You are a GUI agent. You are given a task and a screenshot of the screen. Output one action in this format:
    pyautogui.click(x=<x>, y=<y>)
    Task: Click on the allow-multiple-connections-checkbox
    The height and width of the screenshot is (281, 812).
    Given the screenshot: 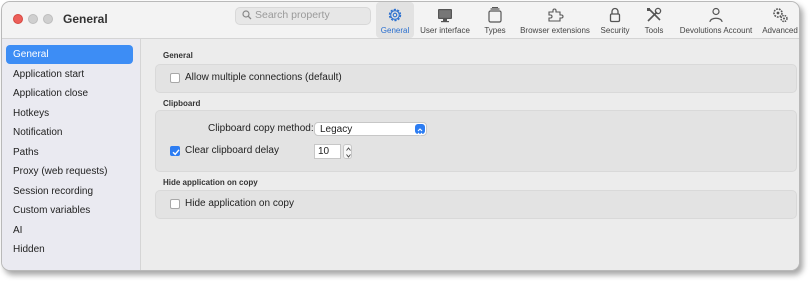 What is the action you would take?
    pyautogui.click(x=175, y=78)
    